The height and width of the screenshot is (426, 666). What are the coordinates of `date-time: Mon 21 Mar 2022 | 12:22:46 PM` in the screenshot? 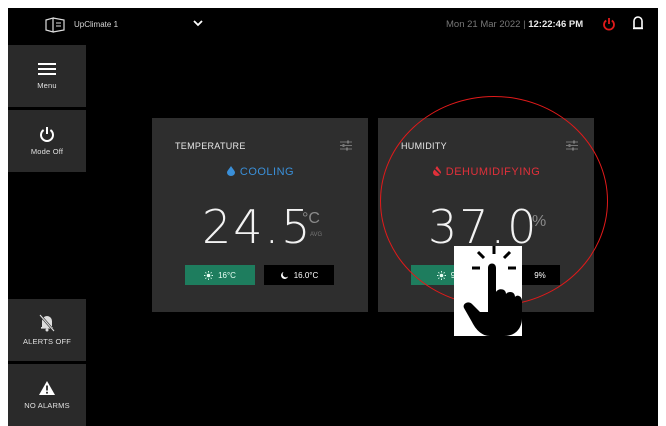 It's located at (514, 24).